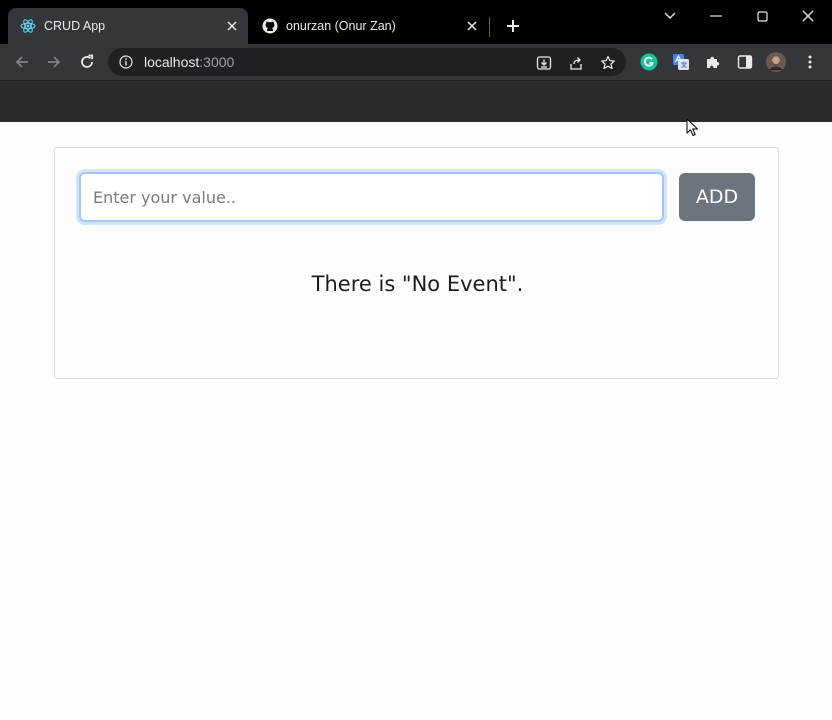  I want to click on tab-github: onurzan (Onur Zan), so click(369, 26).